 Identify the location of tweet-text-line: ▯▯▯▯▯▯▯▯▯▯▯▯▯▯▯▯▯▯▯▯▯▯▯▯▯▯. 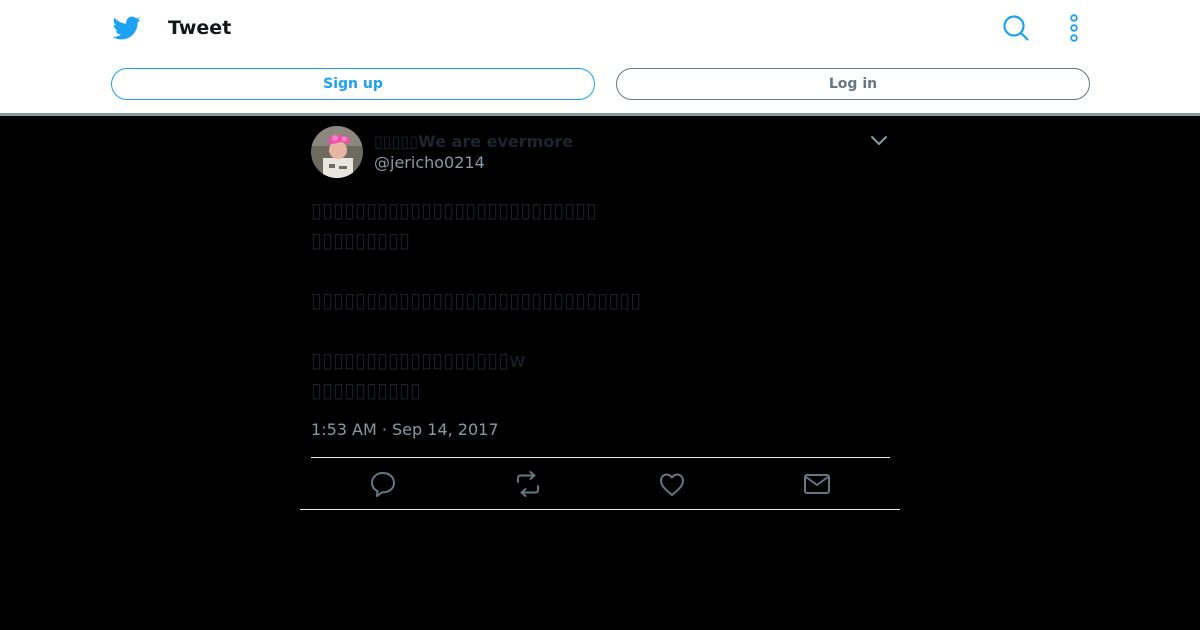
(454, 210).